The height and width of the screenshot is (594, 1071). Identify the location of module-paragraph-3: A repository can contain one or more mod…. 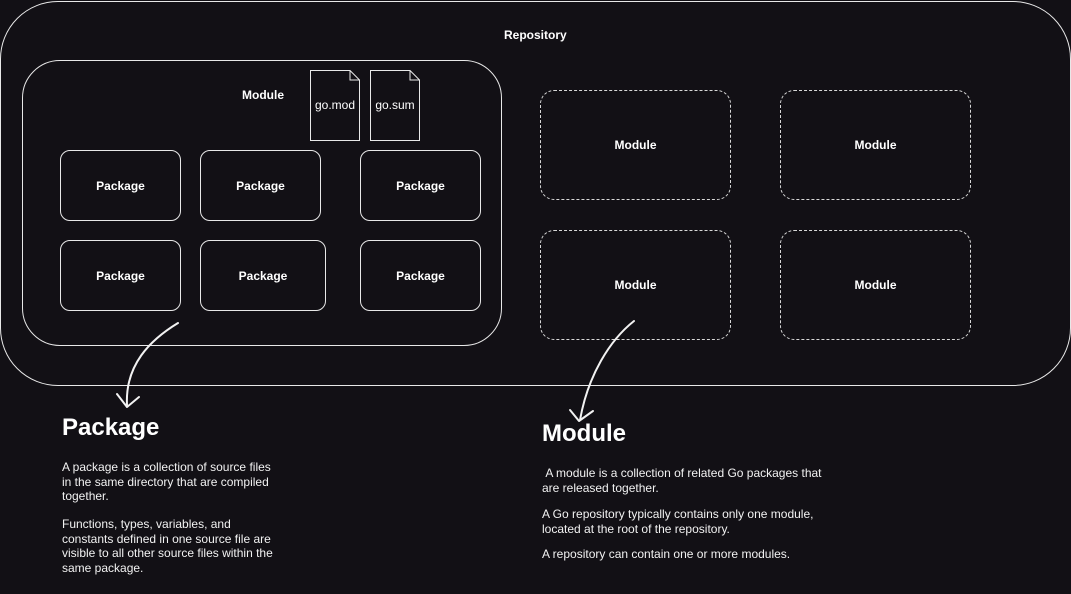
(666, 554).